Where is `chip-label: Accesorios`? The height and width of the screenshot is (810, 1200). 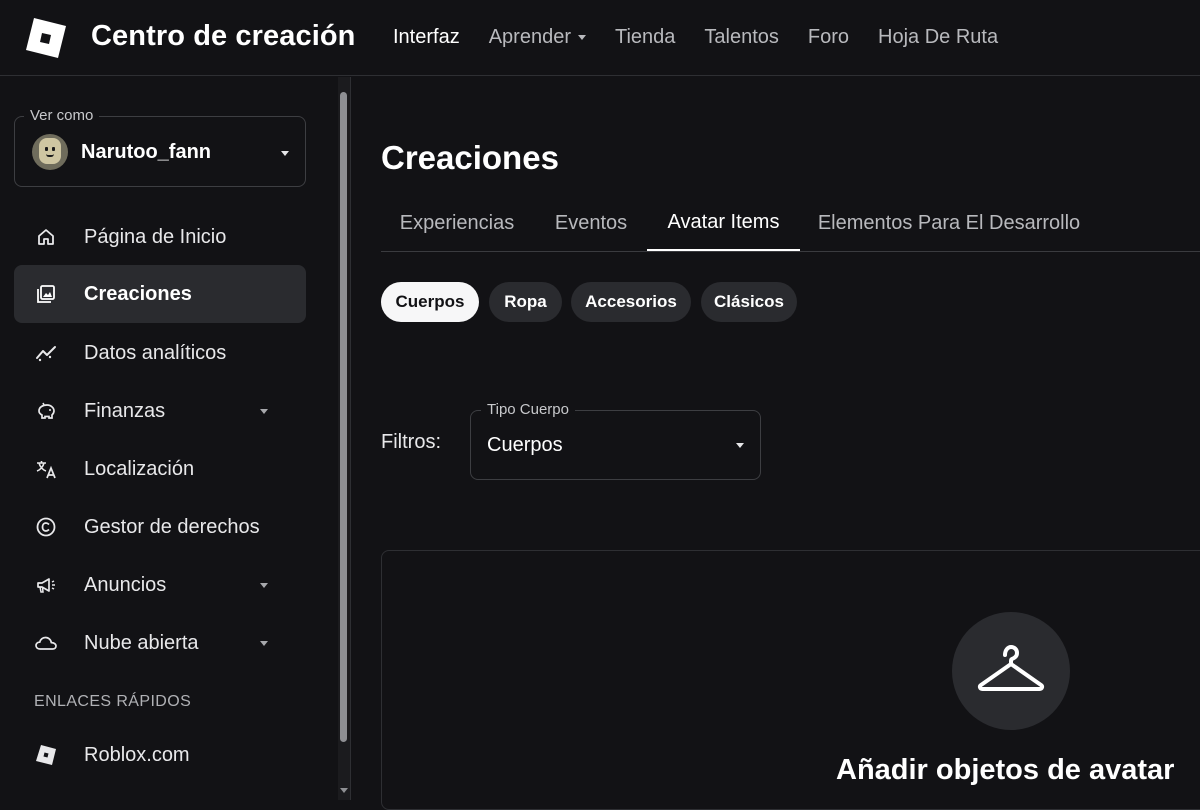 chip-label: Accesorios is located at coordinates (631, 301).